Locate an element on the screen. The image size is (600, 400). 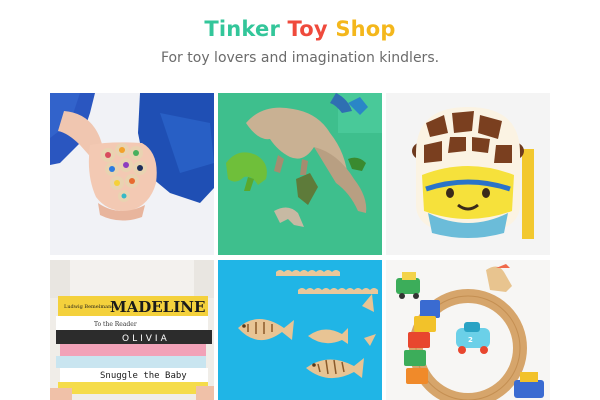
dinosaurs-photo is located at coordinates (300, 174).